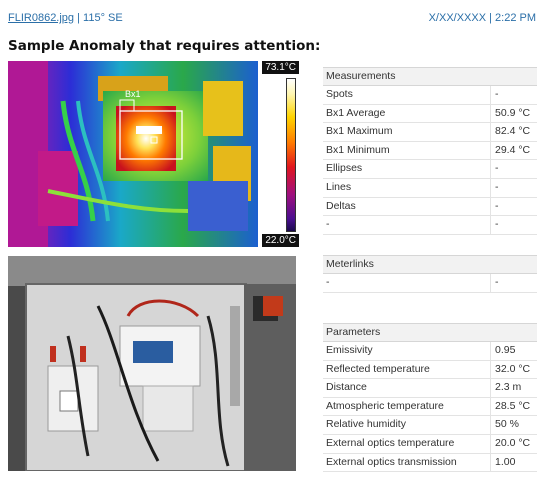 The height and width of the screenshot is (485, 546). What do you see at coordinates (41, 18) in the screenshot?
I see `file-name-link: FLIR0862.jpg` at bounding box center [41, 18].